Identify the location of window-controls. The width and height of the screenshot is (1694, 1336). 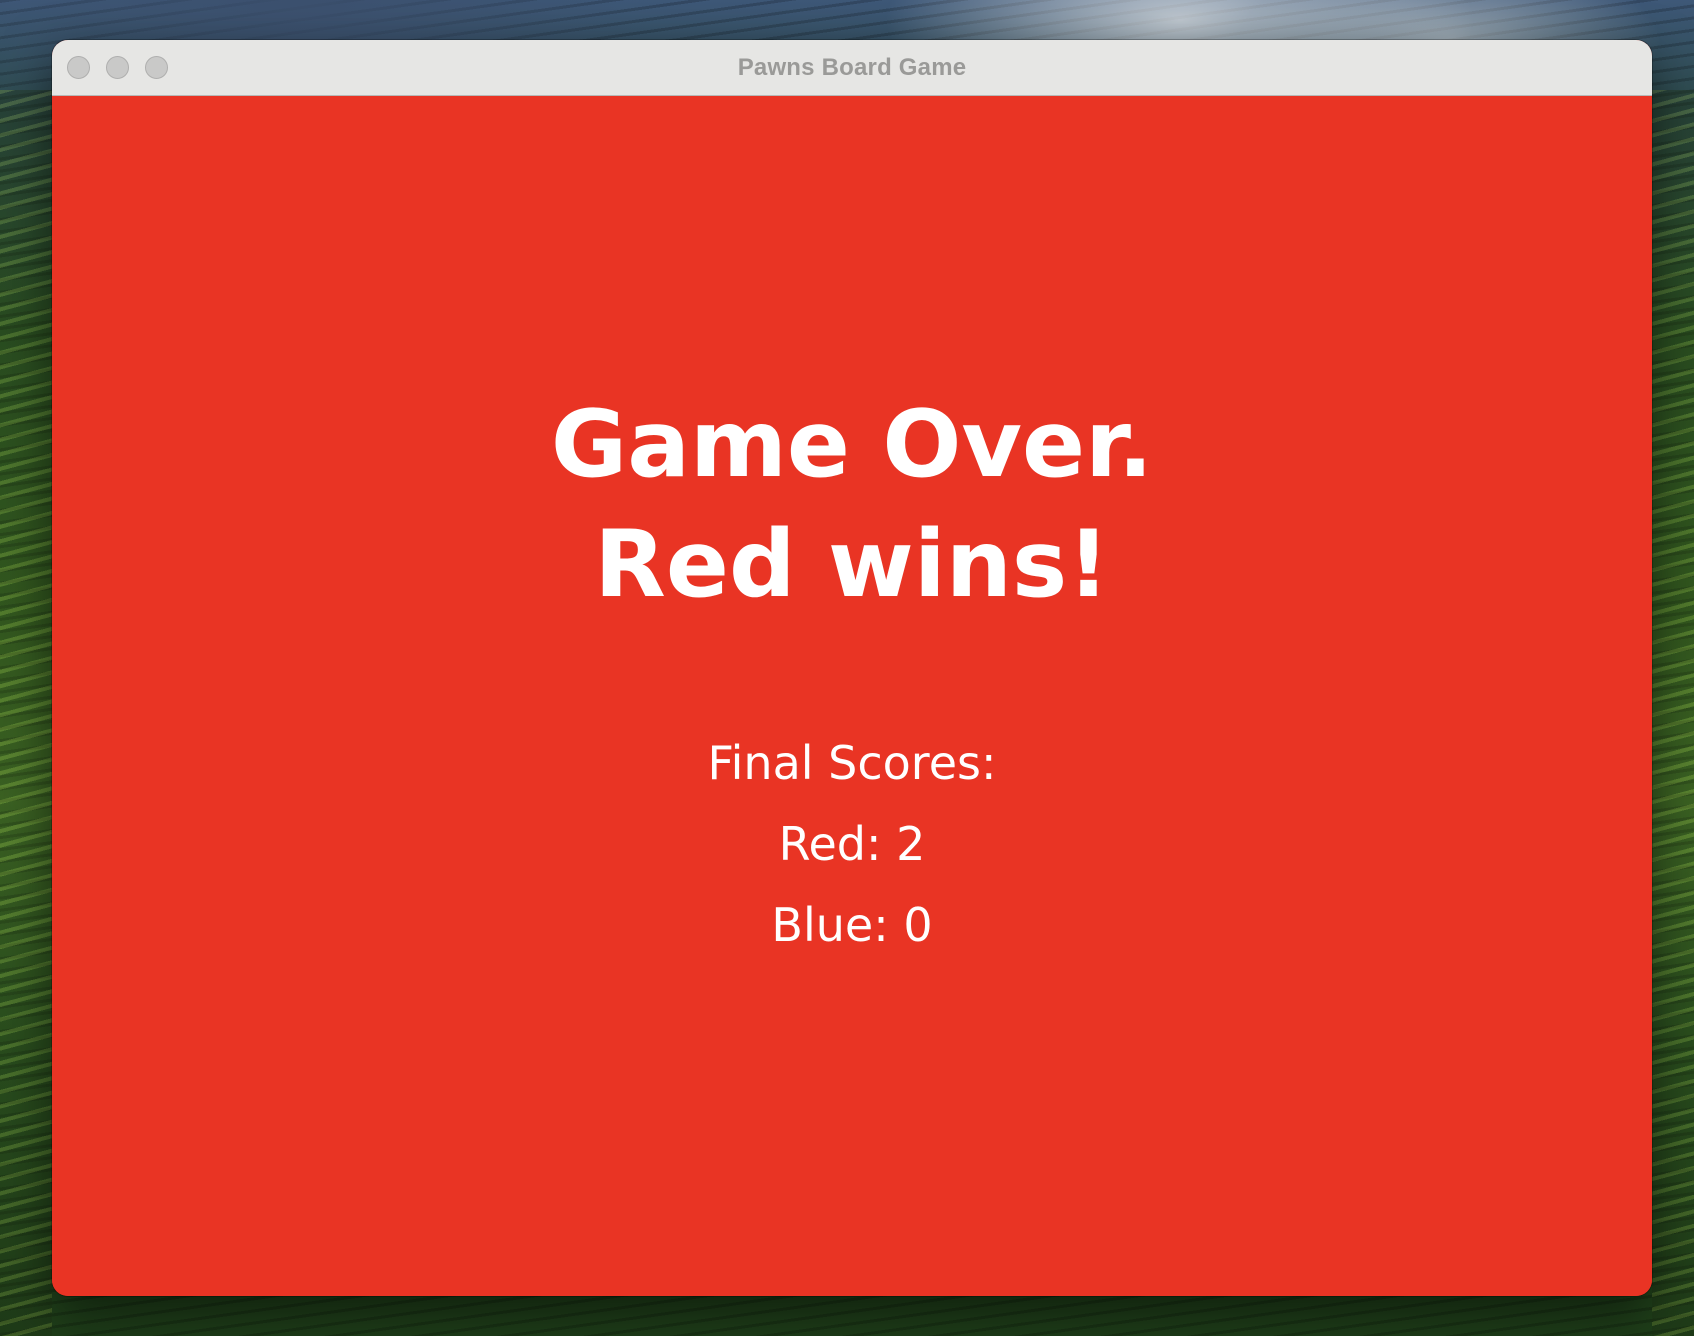
(117, 67).